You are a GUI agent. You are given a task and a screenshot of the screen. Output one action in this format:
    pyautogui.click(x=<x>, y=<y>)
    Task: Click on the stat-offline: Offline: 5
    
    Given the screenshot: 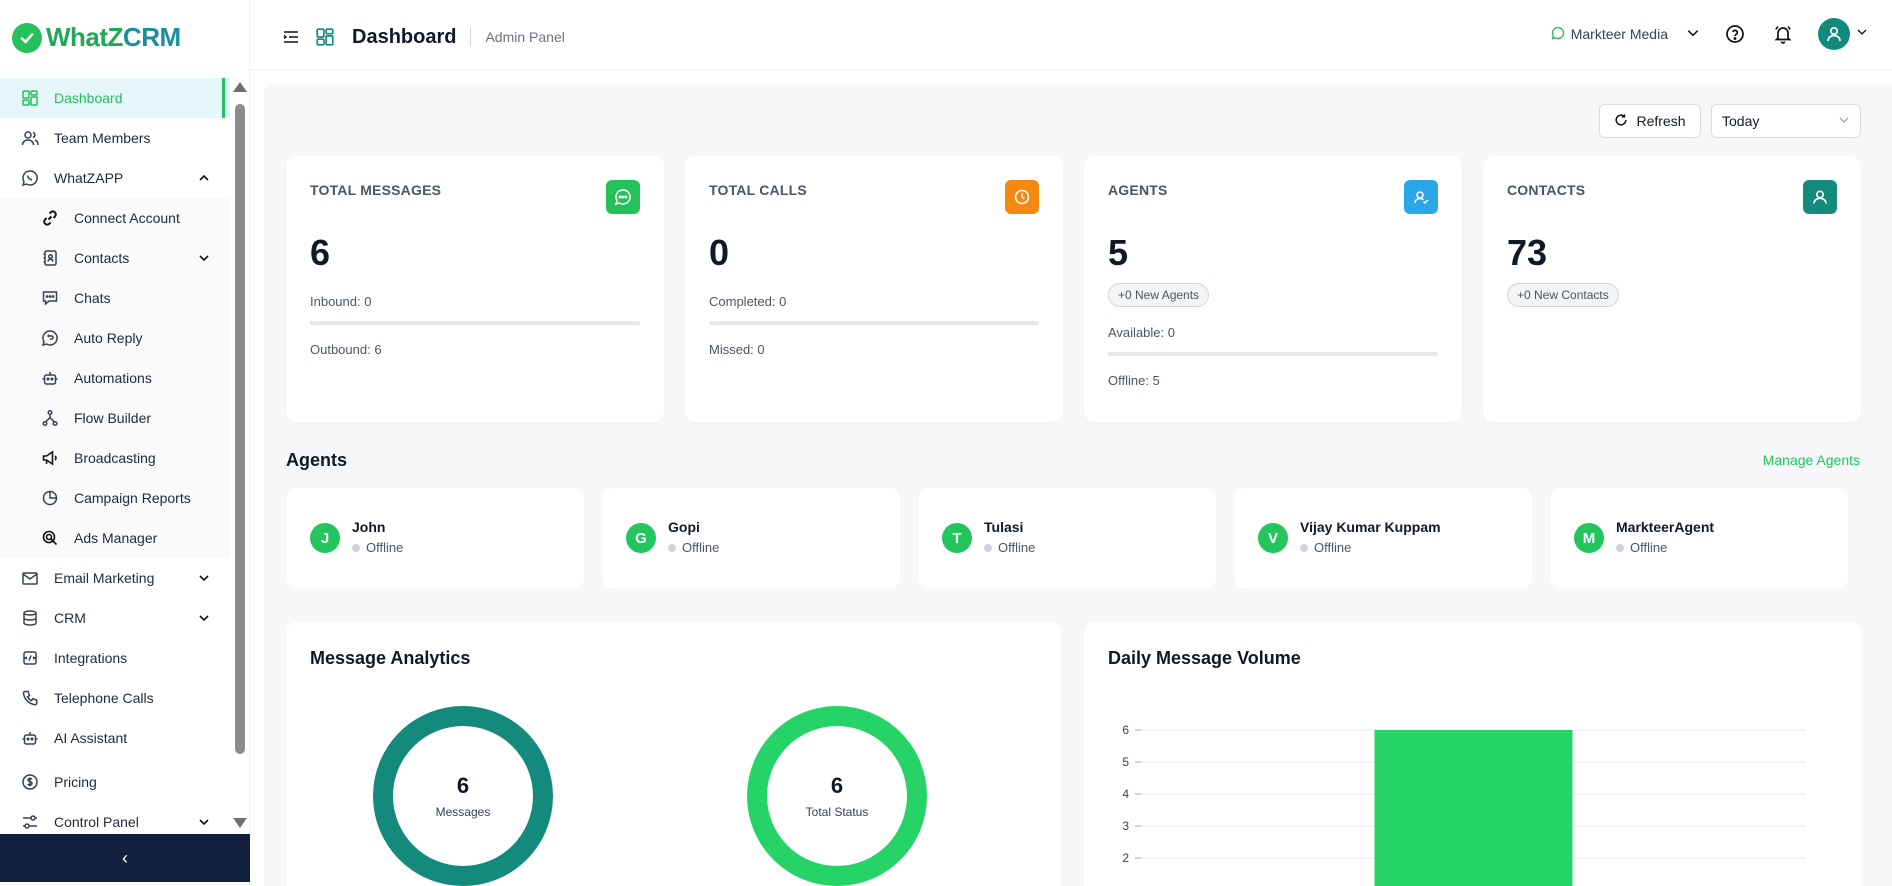 What is the action you would take?
    pyautogui.click(x=1134, y=380)
    